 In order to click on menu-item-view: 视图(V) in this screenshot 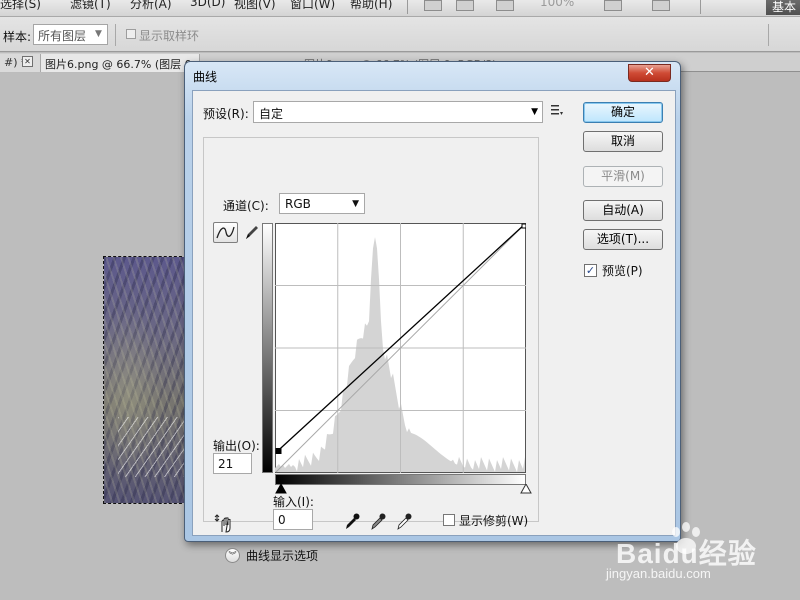, I will do `click(255, 6)`.